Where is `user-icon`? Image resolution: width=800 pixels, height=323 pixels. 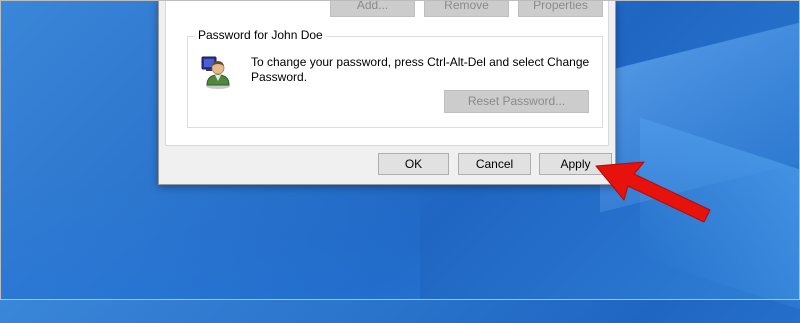
user-icon is located at coordinates (217, 72).